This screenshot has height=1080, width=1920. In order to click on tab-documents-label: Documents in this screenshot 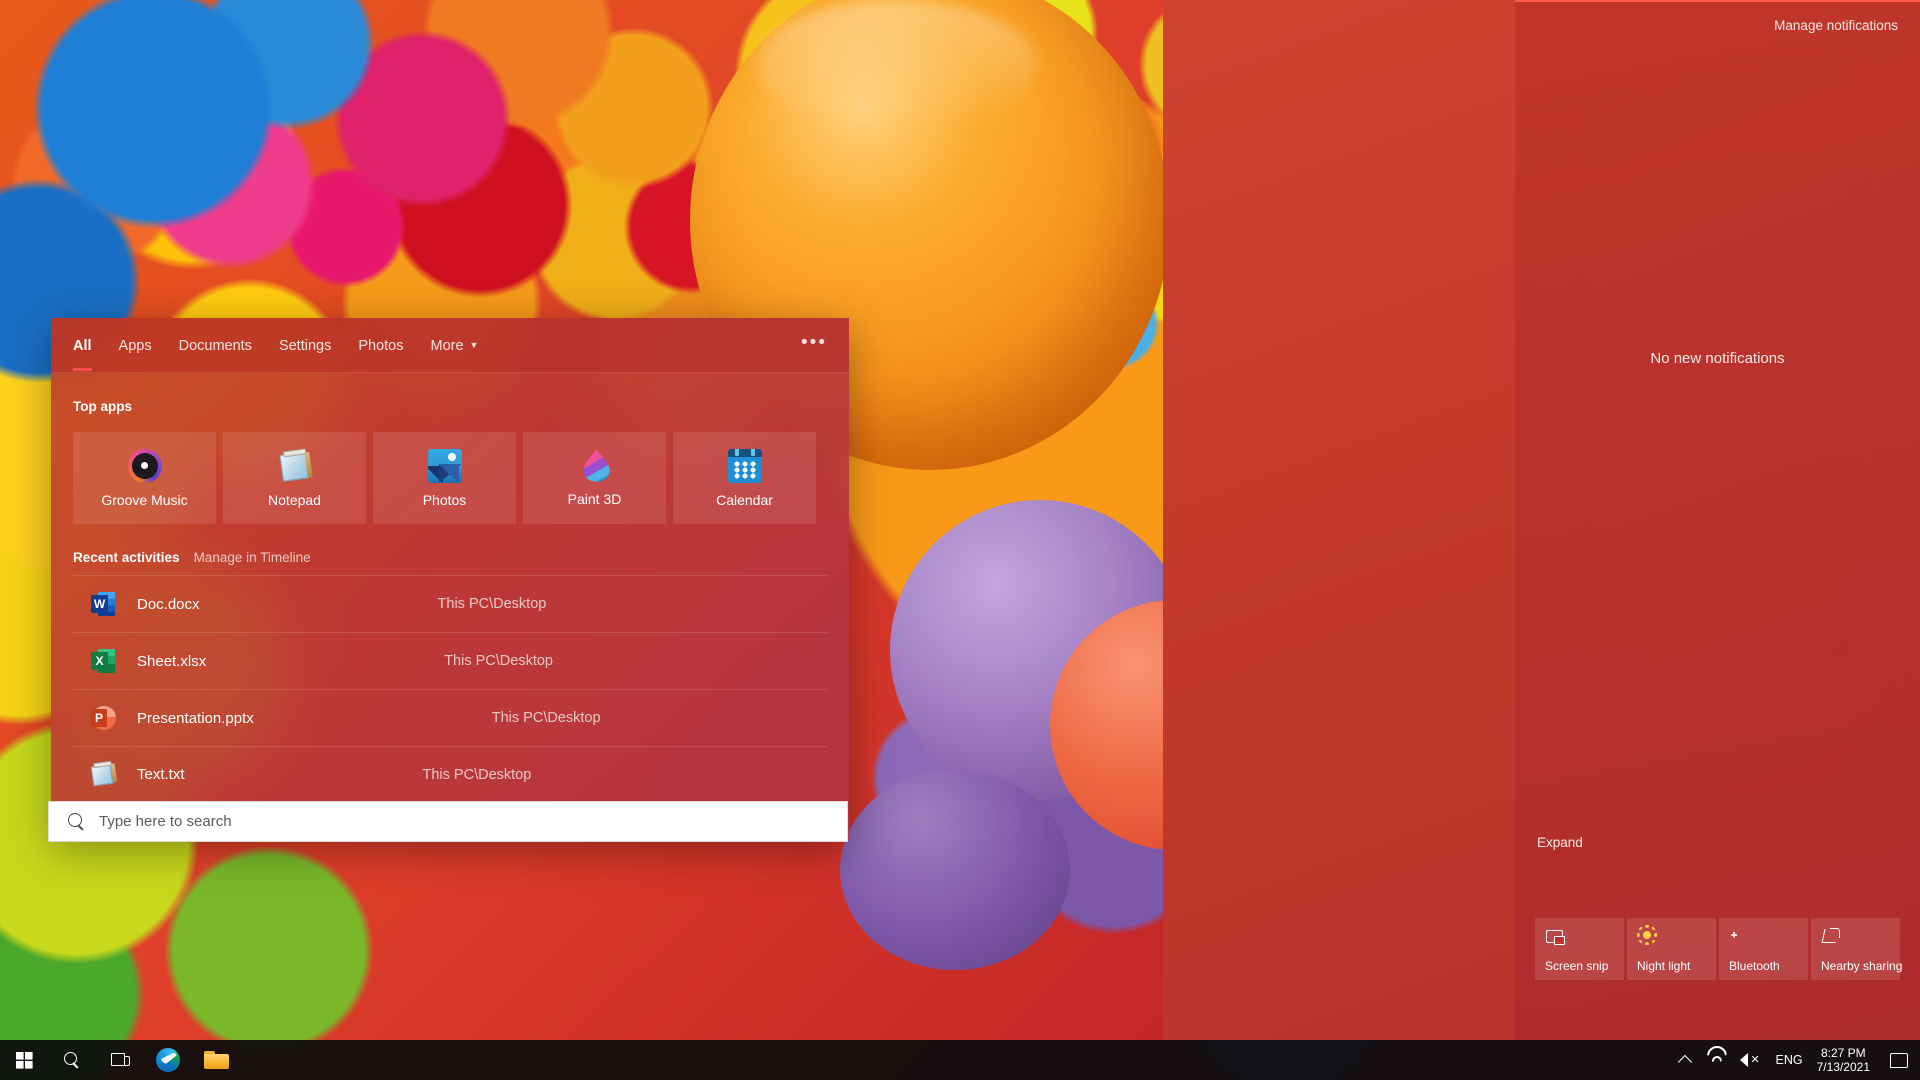, I will do `click(215, 345)`.